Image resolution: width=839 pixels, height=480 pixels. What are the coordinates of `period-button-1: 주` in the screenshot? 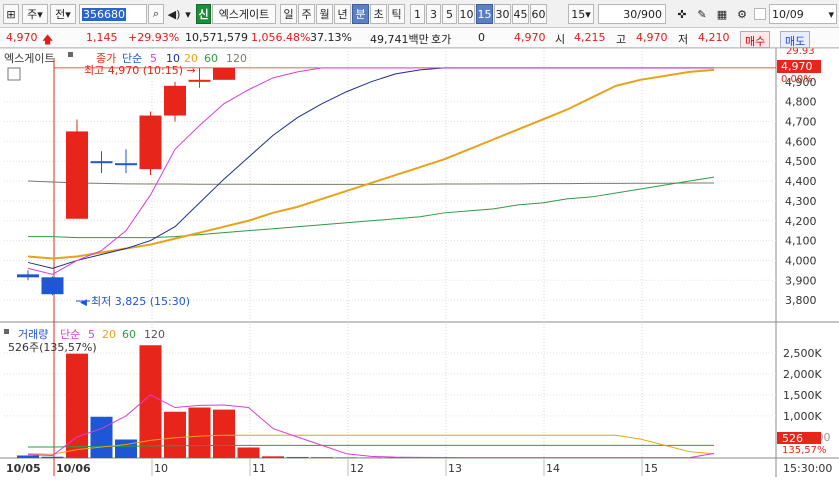 It's located at (306, 14).